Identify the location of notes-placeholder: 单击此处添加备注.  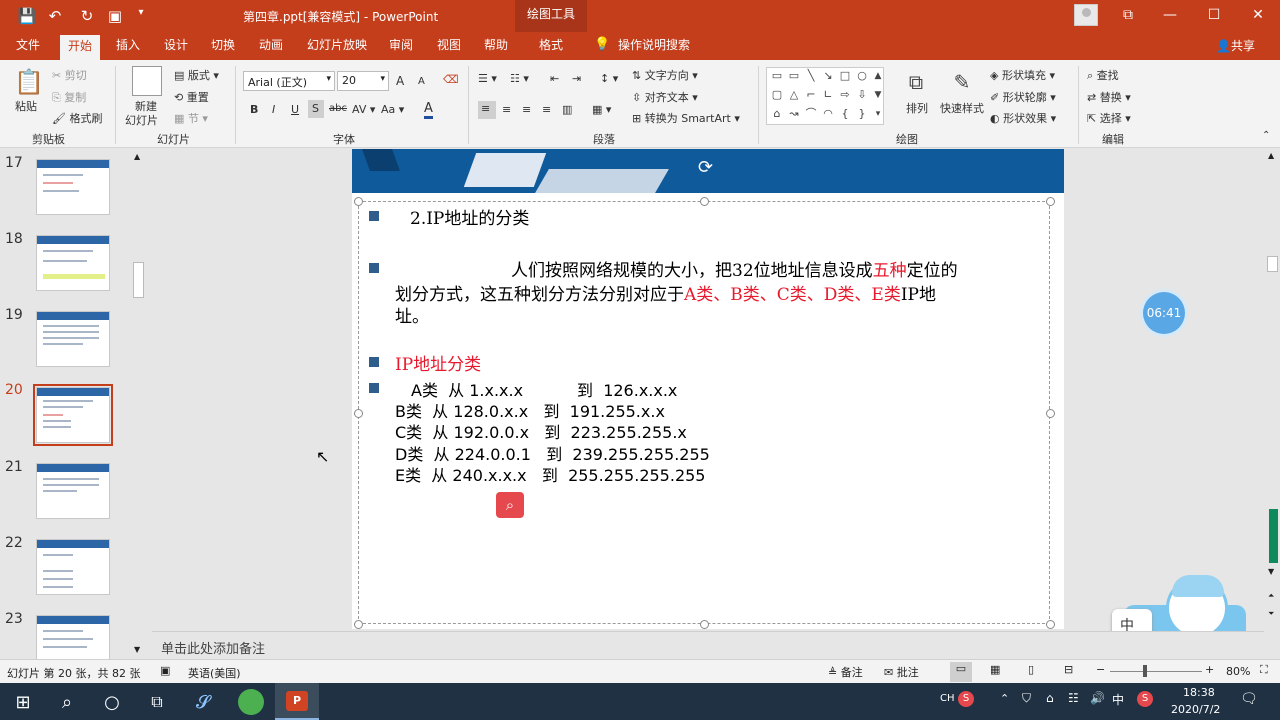
(213, 647).